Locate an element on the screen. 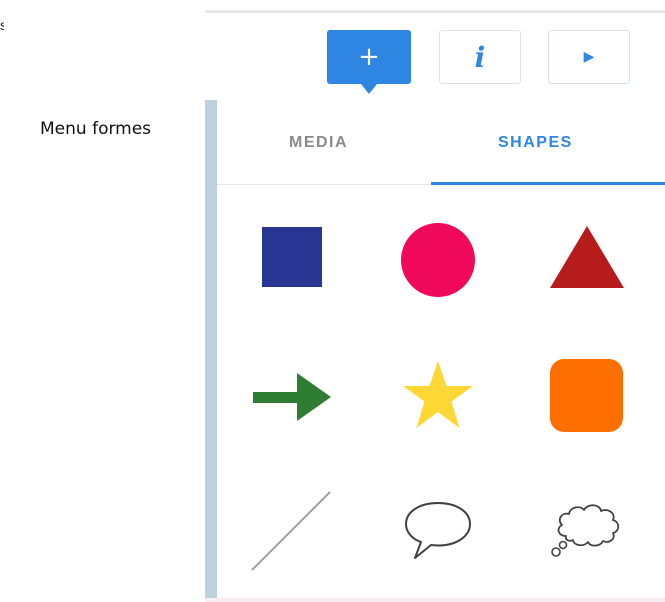 The width and height of the screenshot is (665, 602). play-icon: ▶ is located at coordinates (589, 57).